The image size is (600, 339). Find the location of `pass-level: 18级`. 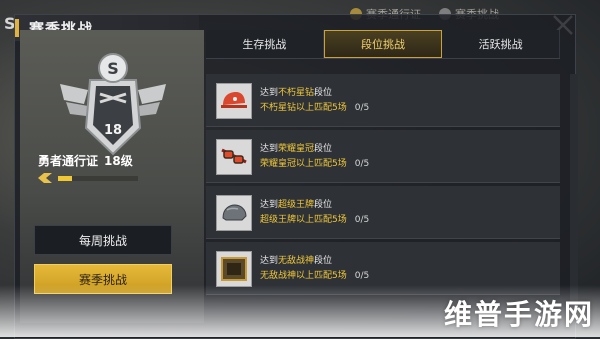

pass-level: 18级 is located at coordinates (118, 161).